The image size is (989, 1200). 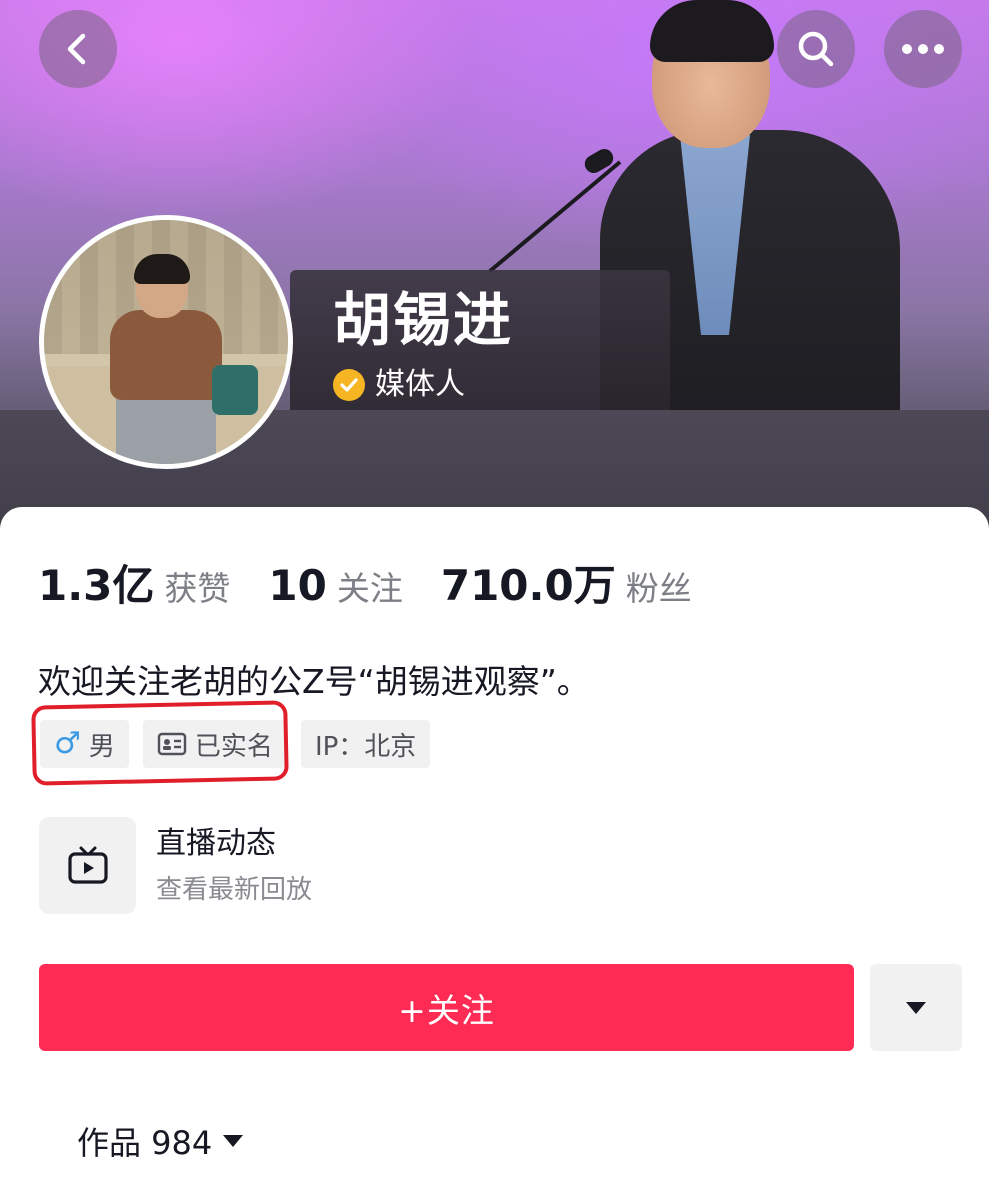 What do you see at coordinates (175, 865) in the screenshot?
I see `live-replay-entry: 直播动态 查看最新回放` at bounding box center [175, 865].